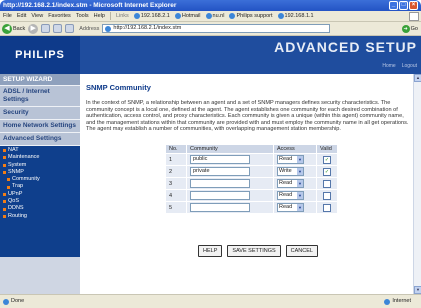 The height and width of the screenshot is (308, 421). What do you see at coordinates (210, 251) in the screenshot?
I see `help-button: HELP` at bounding box center [210, 251].